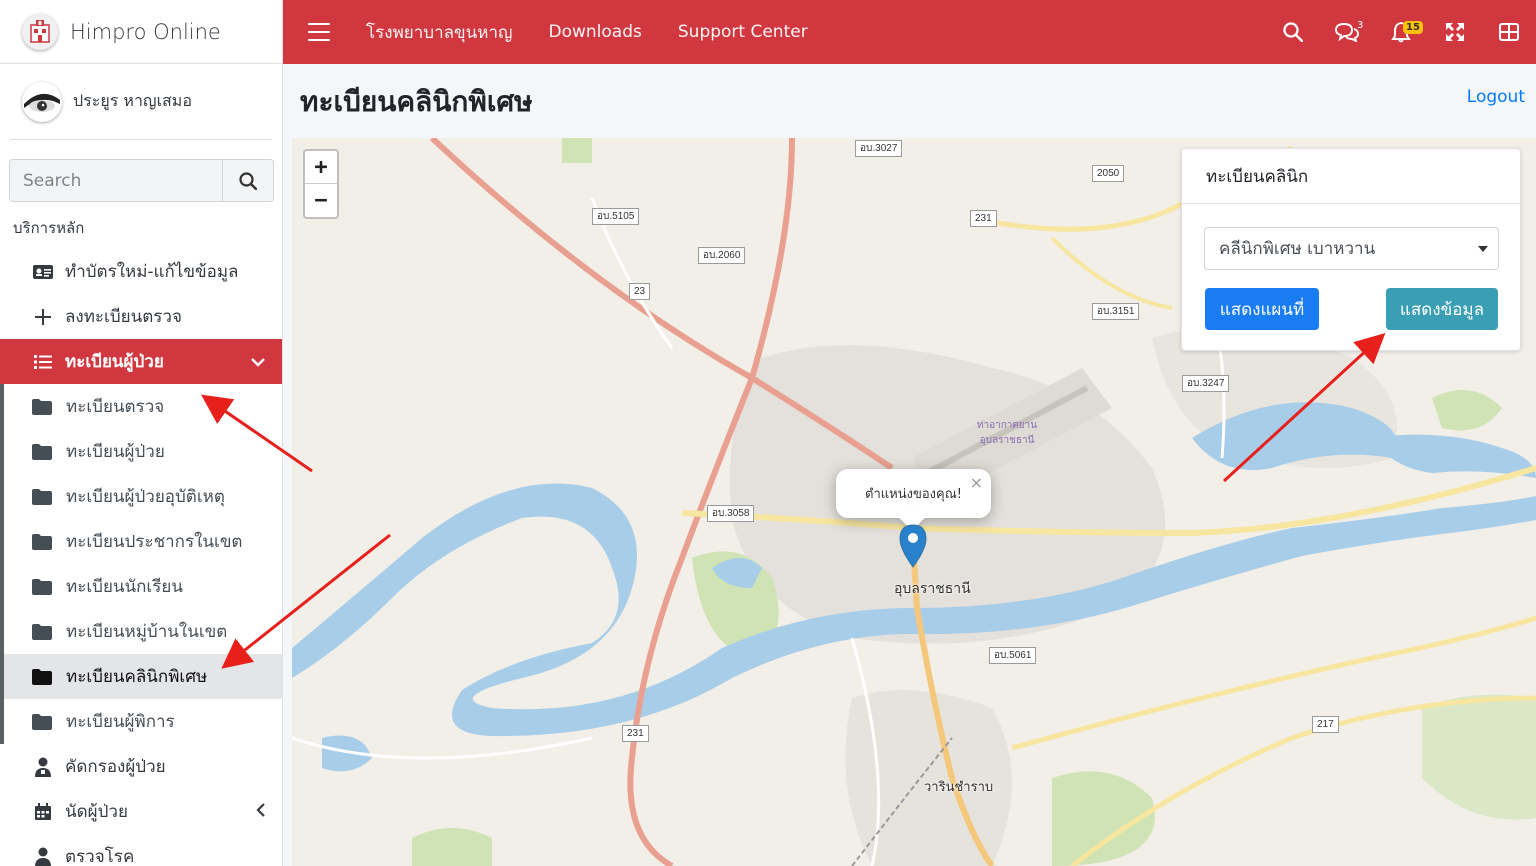  I want to click on expand-arrows-icon, so click(1455, 32).